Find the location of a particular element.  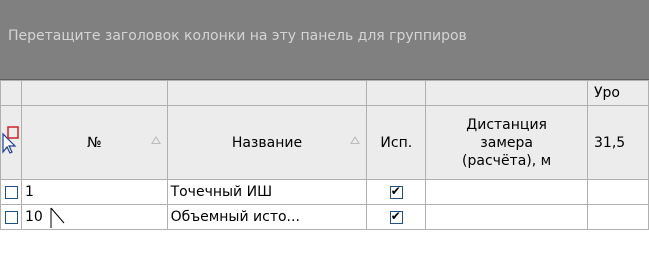

filter-cursor-icon is located at coordinates (10, 140).